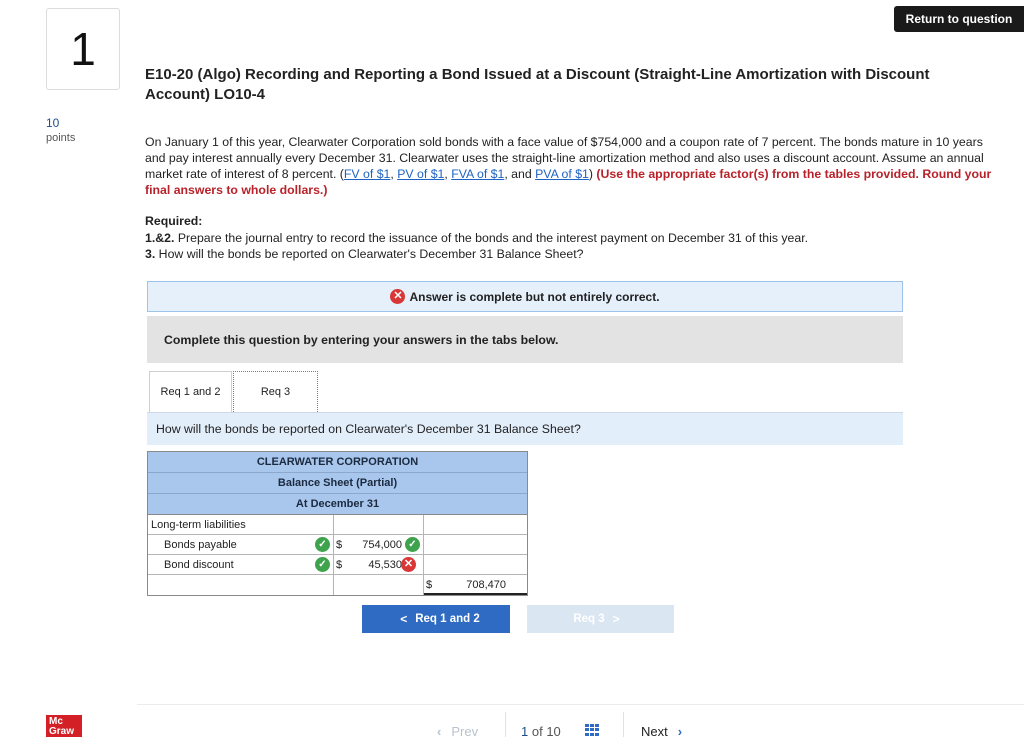 The width and height of the screenshot is (1024, 737). What do you see at coordinates (241, 565) in the screenshot?
I see `account-select-bond-discount: Bond discount ✓` at bounding box center [241, 565].